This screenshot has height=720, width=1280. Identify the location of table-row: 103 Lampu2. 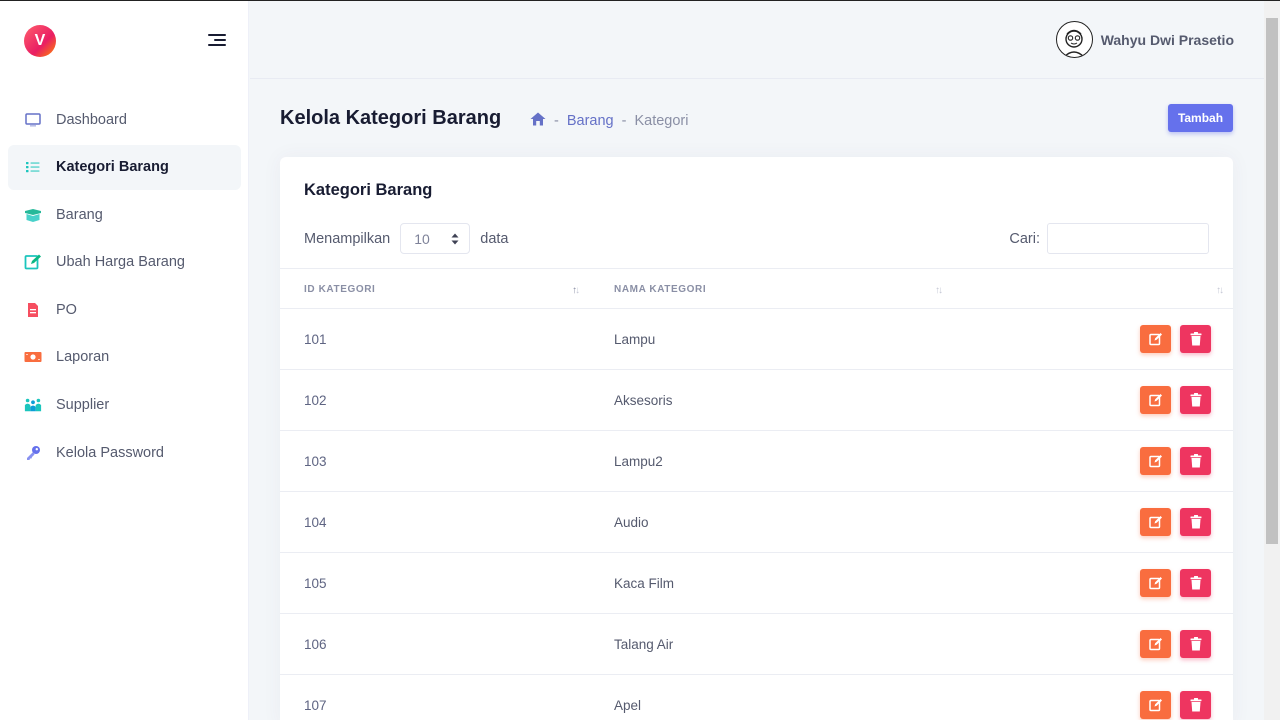
(756, 461).